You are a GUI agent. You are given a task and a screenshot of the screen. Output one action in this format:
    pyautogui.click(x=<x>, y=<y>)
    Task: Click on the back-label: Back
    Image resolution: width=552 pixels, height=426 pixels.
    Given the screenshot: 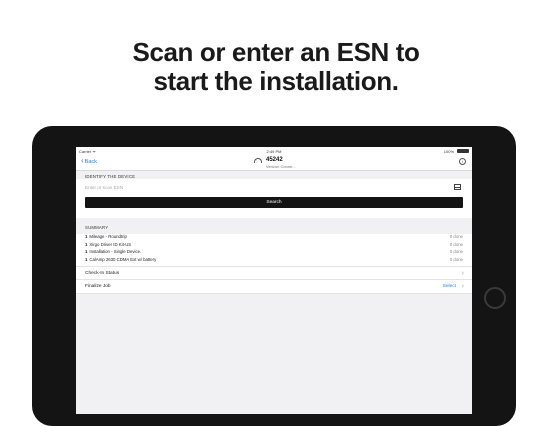 What is the action you would take?
    pyautogui.click(x=90, y=162)
    